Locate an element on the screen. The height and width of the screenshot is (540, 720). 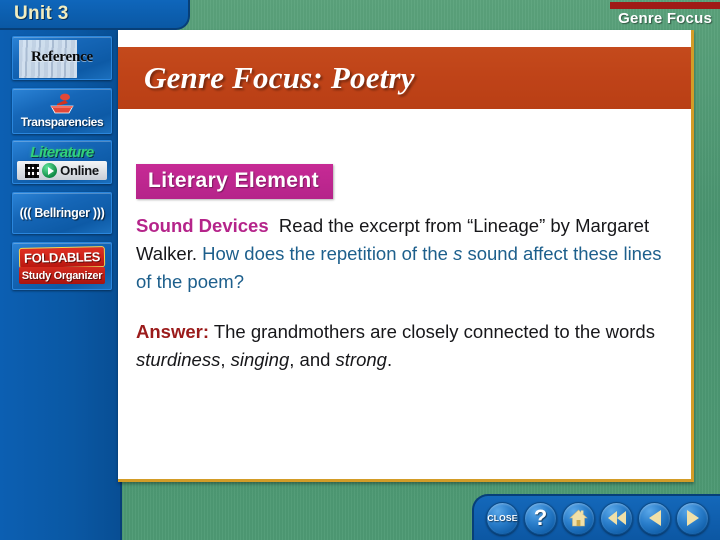
rewind-button is located at coordinates (616, 518).